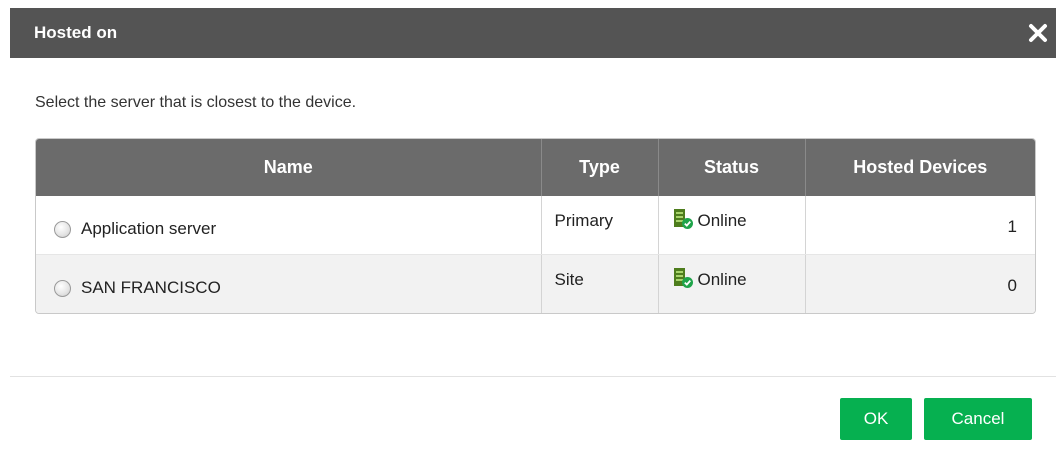  I want to click on dialog-title: Hosted on, so click(76, 32).